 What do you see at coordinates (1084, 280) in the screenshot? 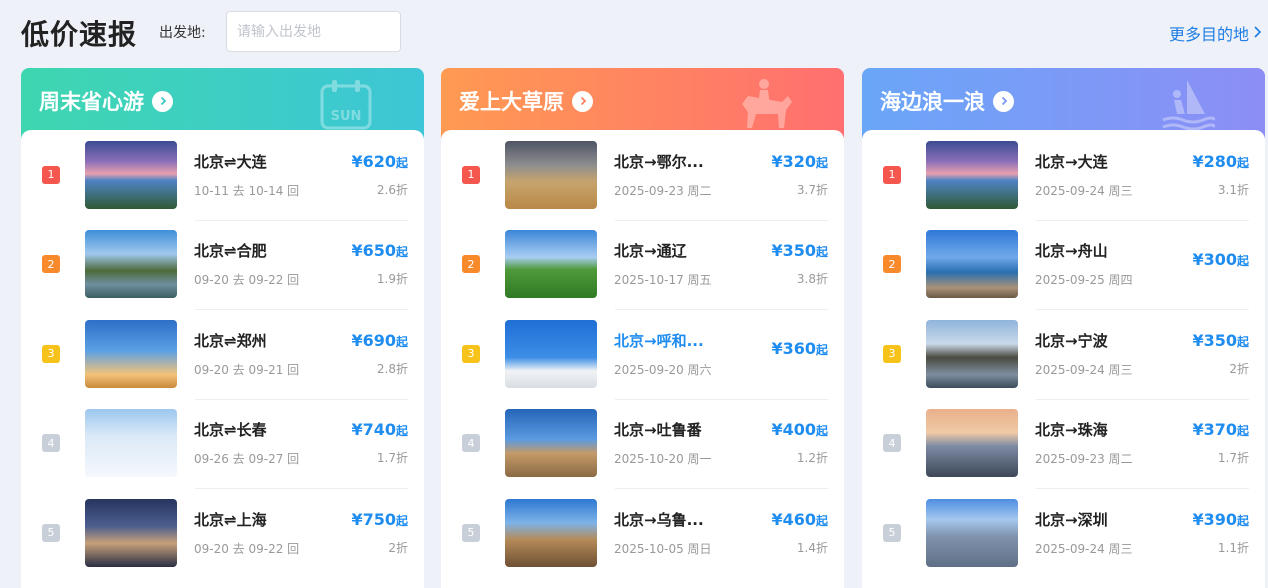
I see `date-label: 2025-09-25 周四` at bounding box center [1084, 280].